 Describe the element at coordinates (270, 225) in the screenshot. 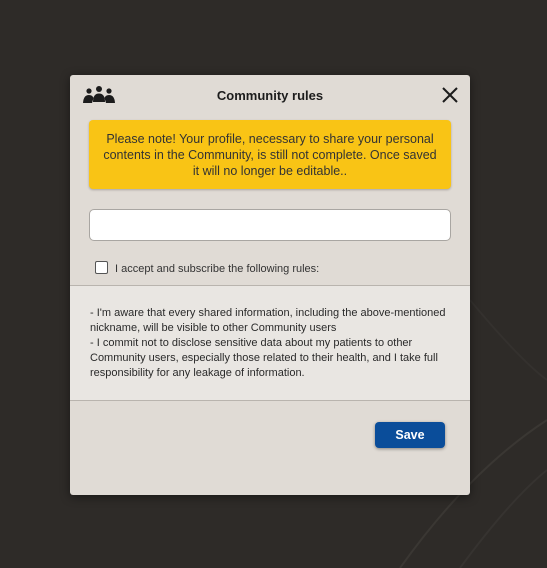

I see `nickname-input` at that location.